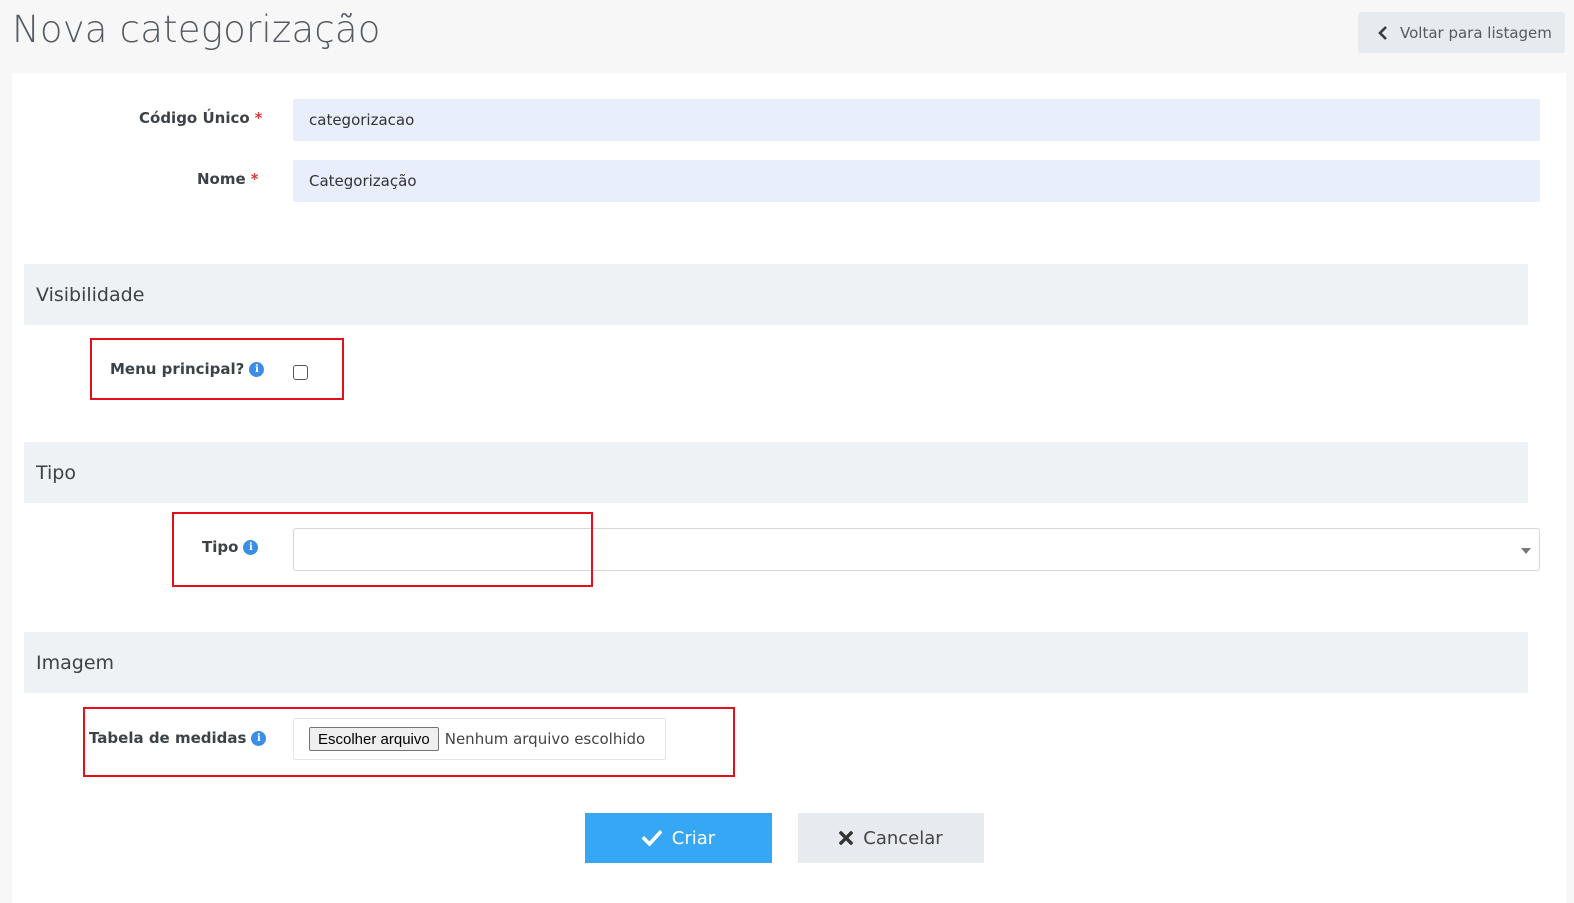 The image size is (1574, 903). What do you see at coordinates (1476, 32) in the screenshot?
I see `back-button-label: Voltar para listagem` at bounding box center [1476, 32].